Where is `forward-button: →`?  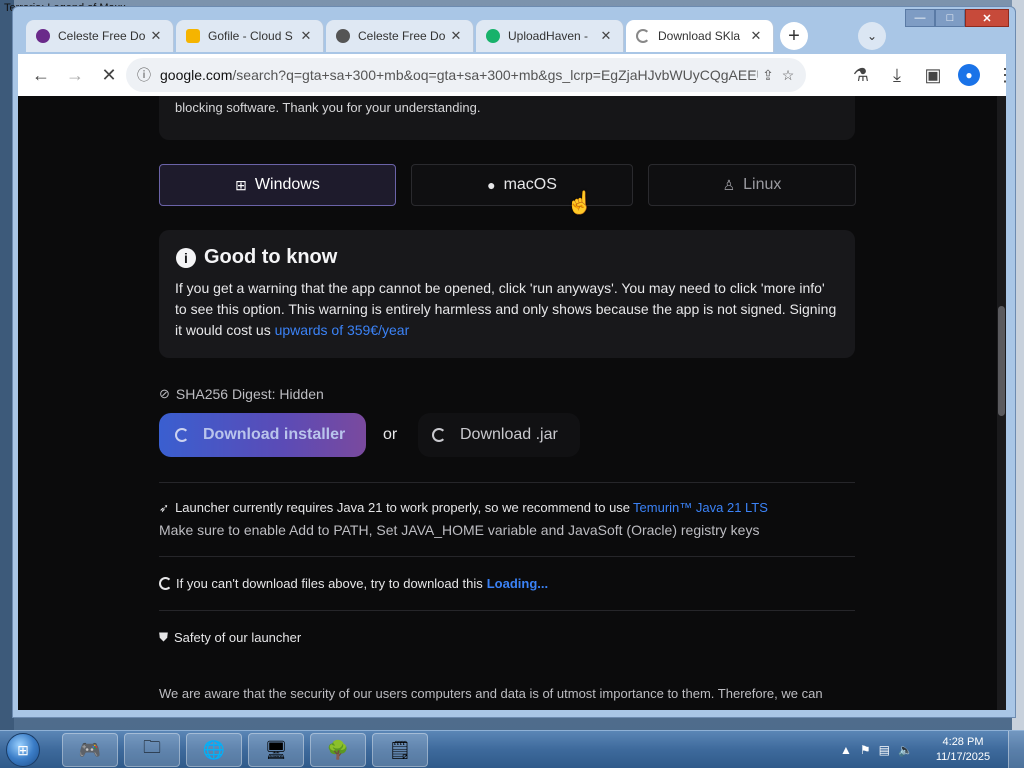 forward-button: → is located at coordinates (75, 75).